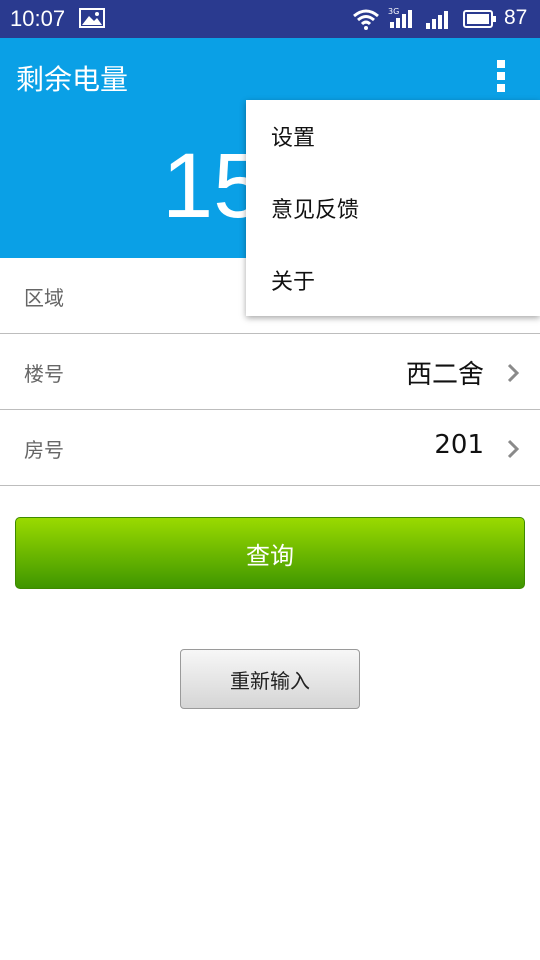  I want to click on menu-item-settings: 设置, so click(393, 136).